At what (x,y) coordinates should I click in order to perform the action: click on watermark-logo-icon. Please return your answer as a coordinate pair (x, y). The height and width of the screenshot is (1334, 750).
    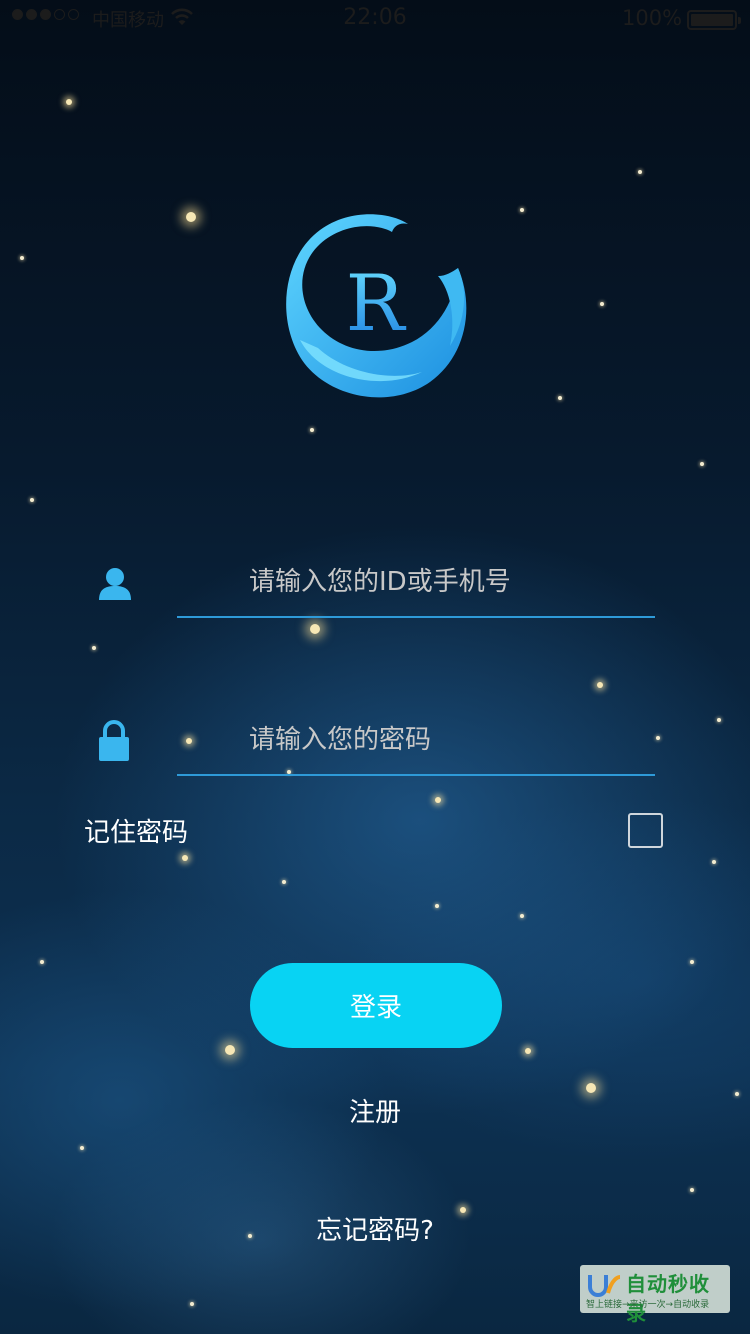
    Looking at the image, I should click on (604, 1286).